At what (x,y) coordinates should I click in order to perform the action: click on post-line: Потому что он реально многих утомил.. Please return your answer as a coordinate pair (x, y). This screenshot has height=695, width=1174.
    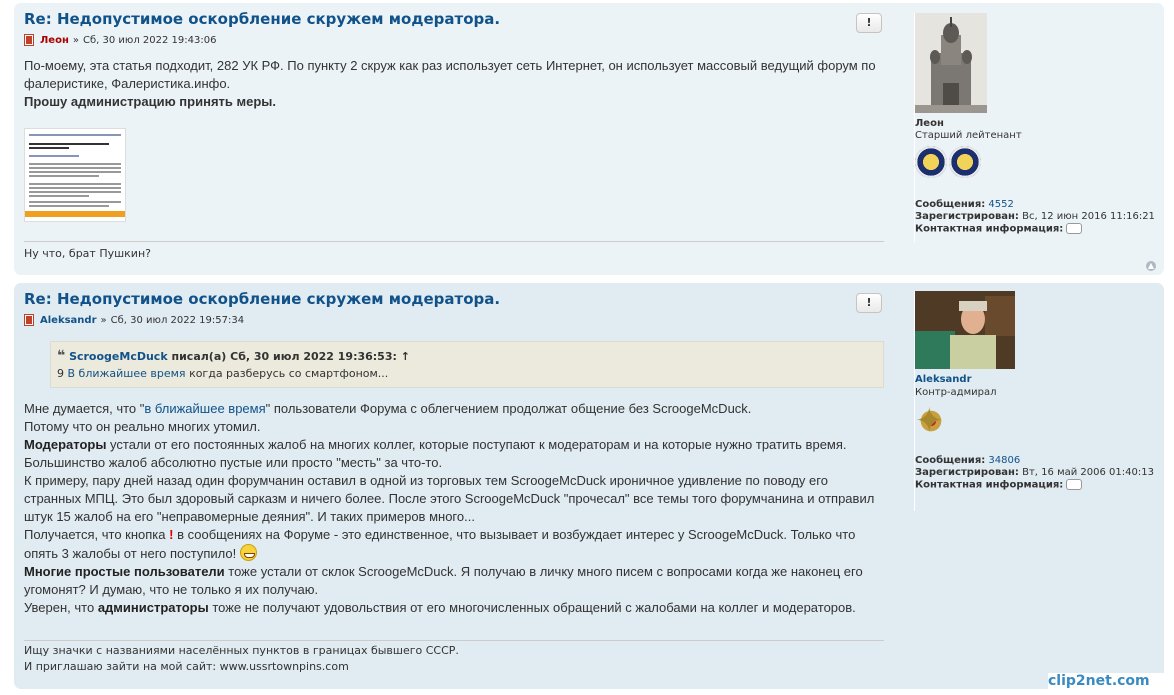
    Looking at the image, I should click on (142, 426).